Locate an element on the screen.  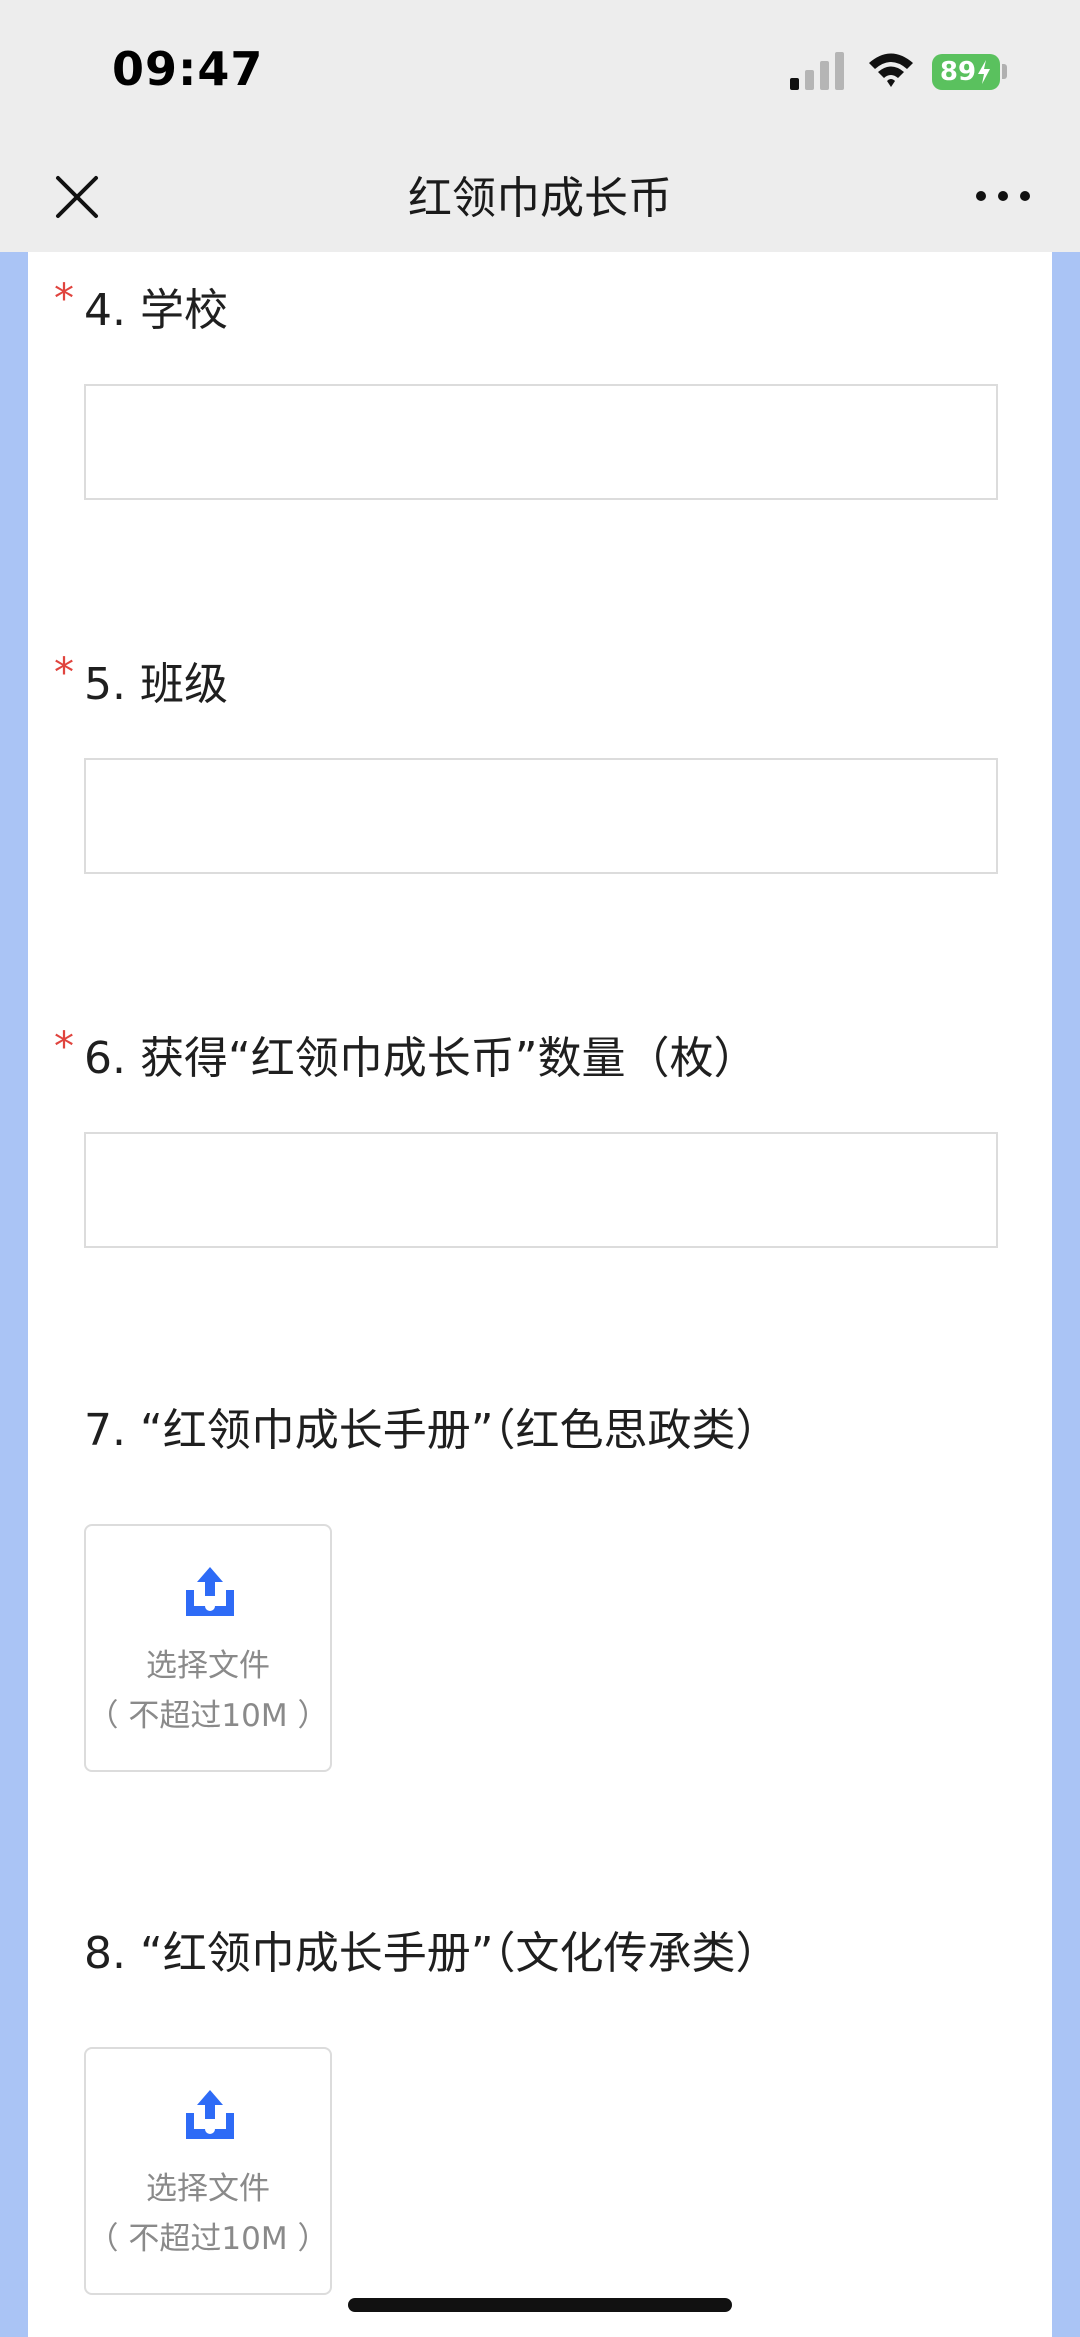
battery-icon: 89 is located at coordinates (966, 72).